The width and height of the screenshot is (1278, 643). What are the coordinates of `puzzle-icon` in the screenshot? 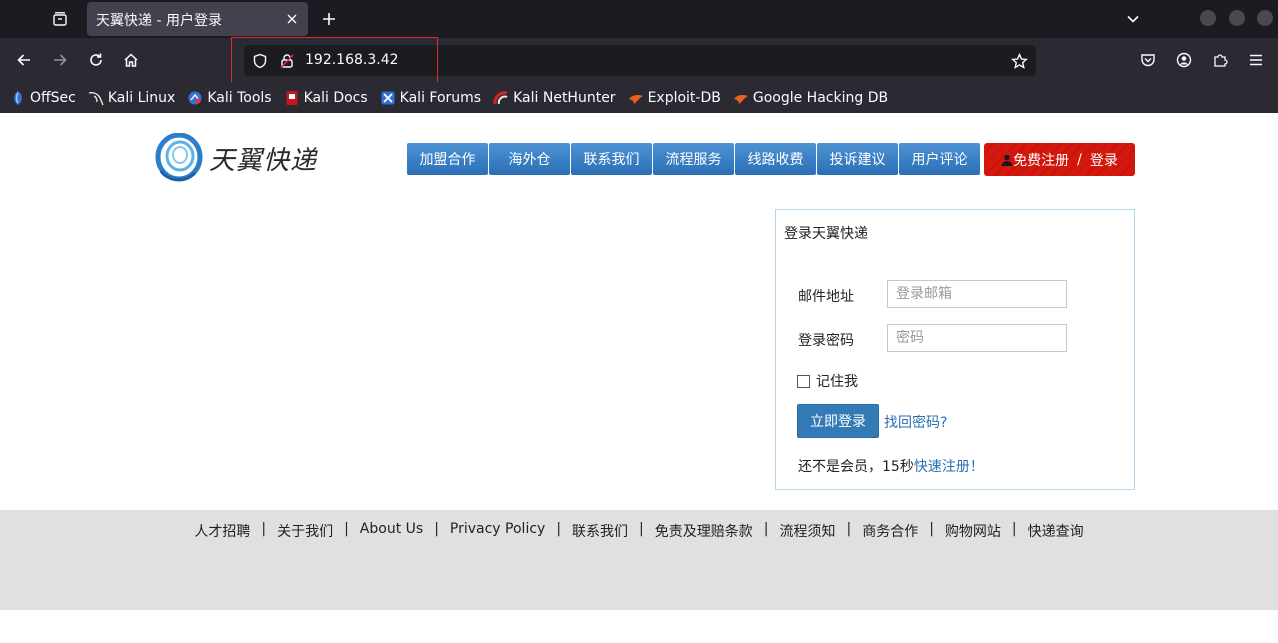 It's located at (1221, 60).